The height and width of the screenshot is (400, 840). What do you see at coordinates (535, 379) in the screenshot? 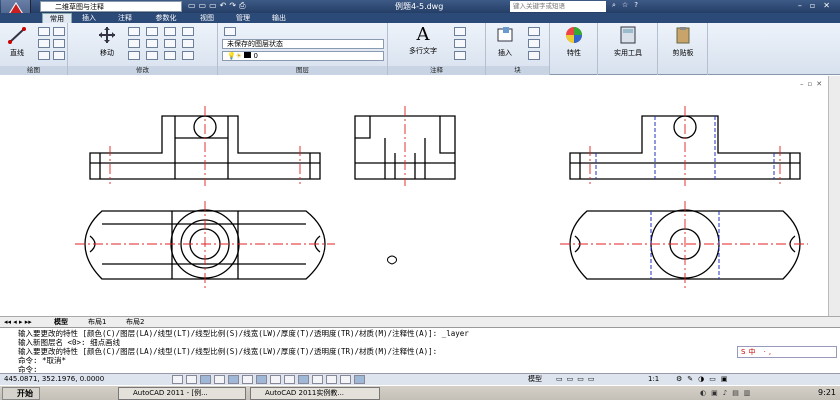
I see `model-space-label: 模型` at bounding box center [535, 379].